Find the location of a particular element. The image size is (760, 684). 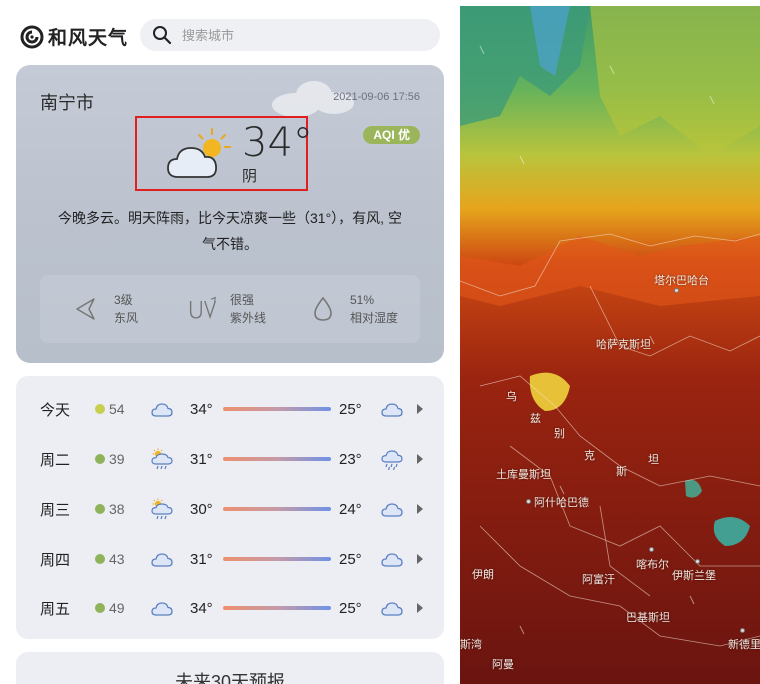

forecast-low: 24° is located at coordinates (350, 509).